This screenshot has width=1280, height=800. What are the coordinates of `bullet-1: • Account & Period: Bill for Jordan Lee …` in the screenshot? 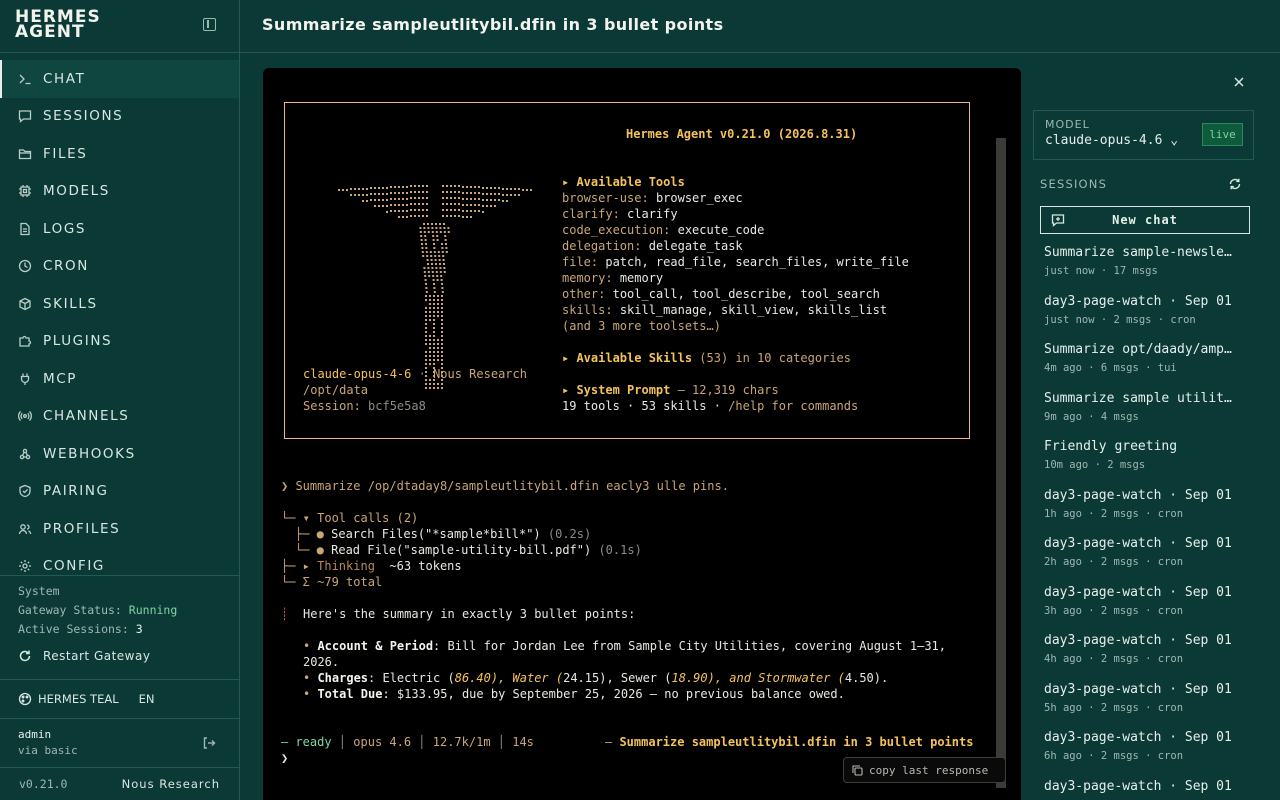 It's located at (624, 646).